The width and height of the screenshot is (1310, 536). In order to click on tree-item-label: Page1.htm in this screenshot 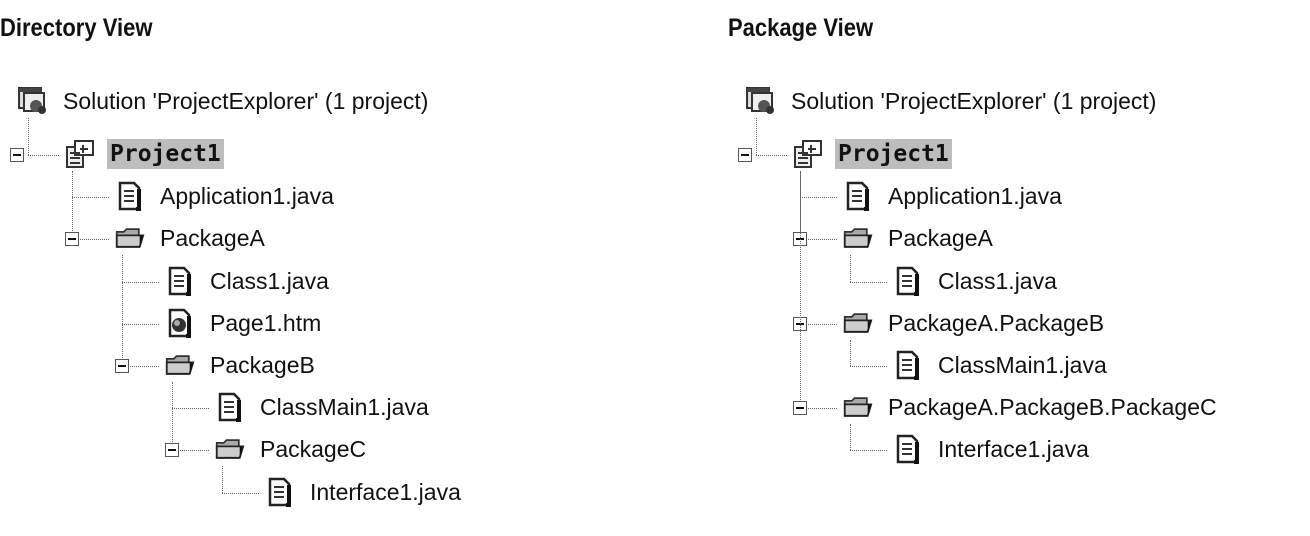, I will do `click(266, 322)`.